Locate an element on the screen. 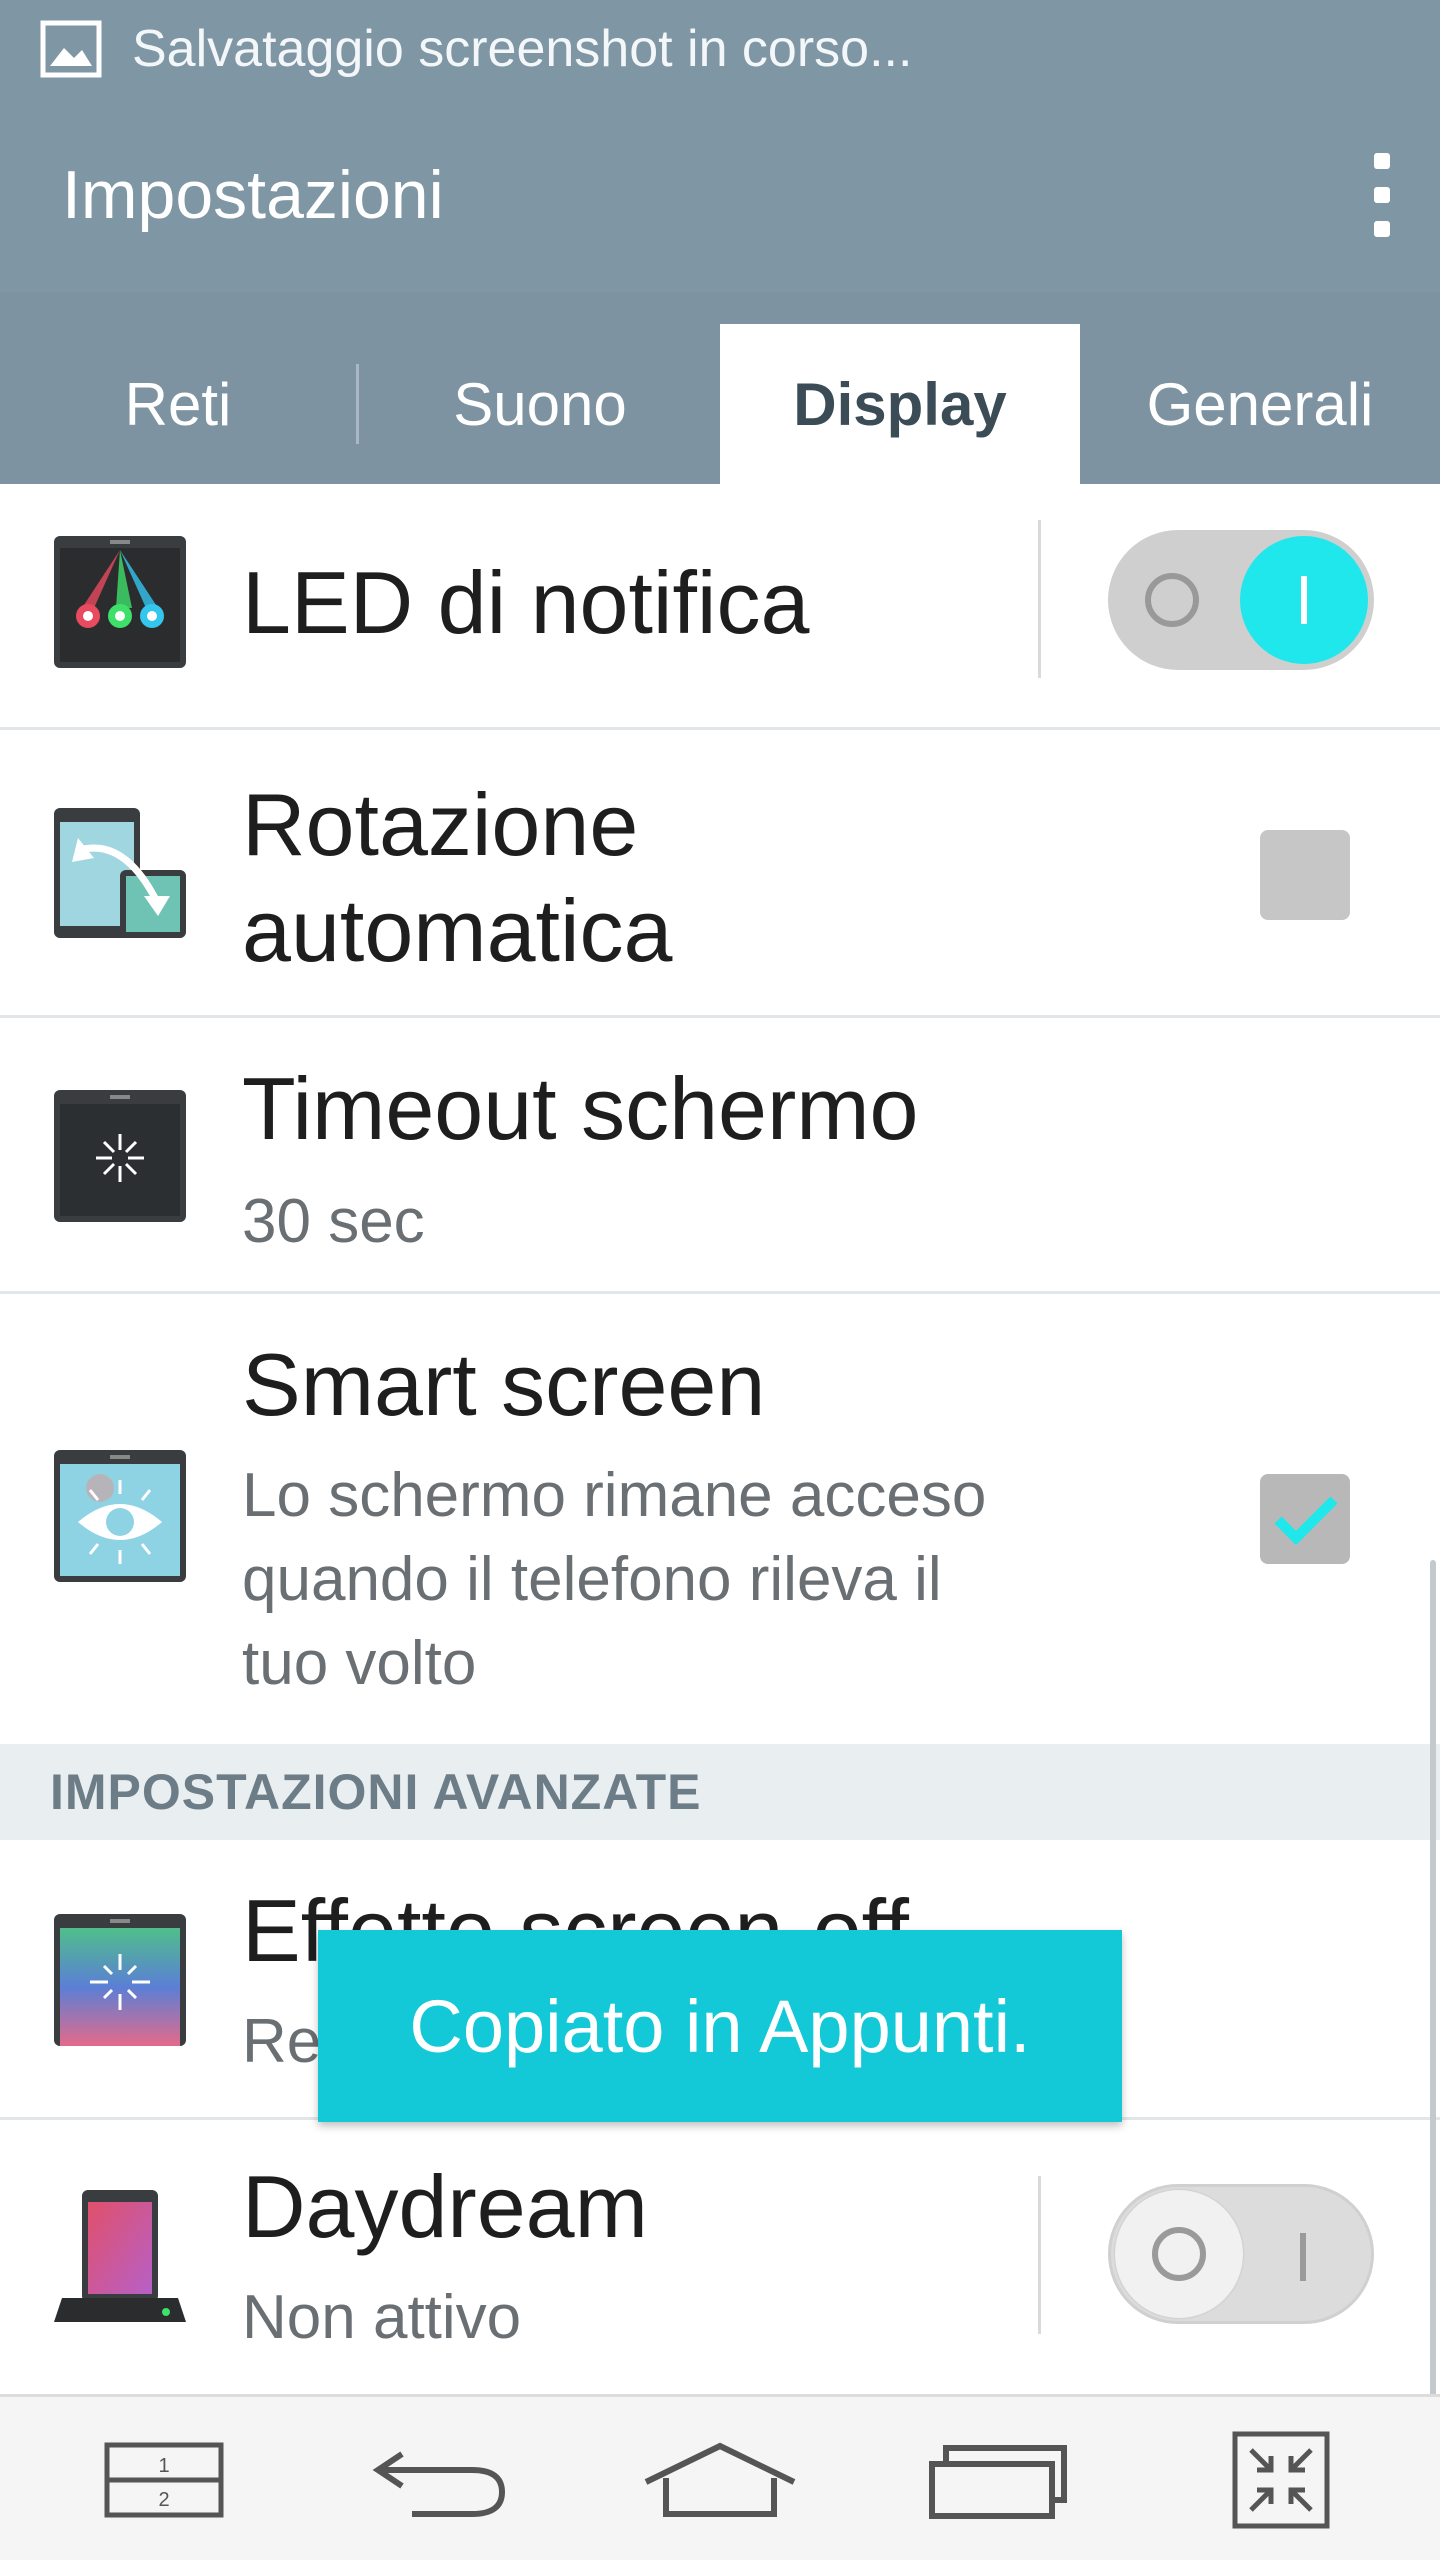  overflow-menu-icon is located at coordinates (1382, 195).